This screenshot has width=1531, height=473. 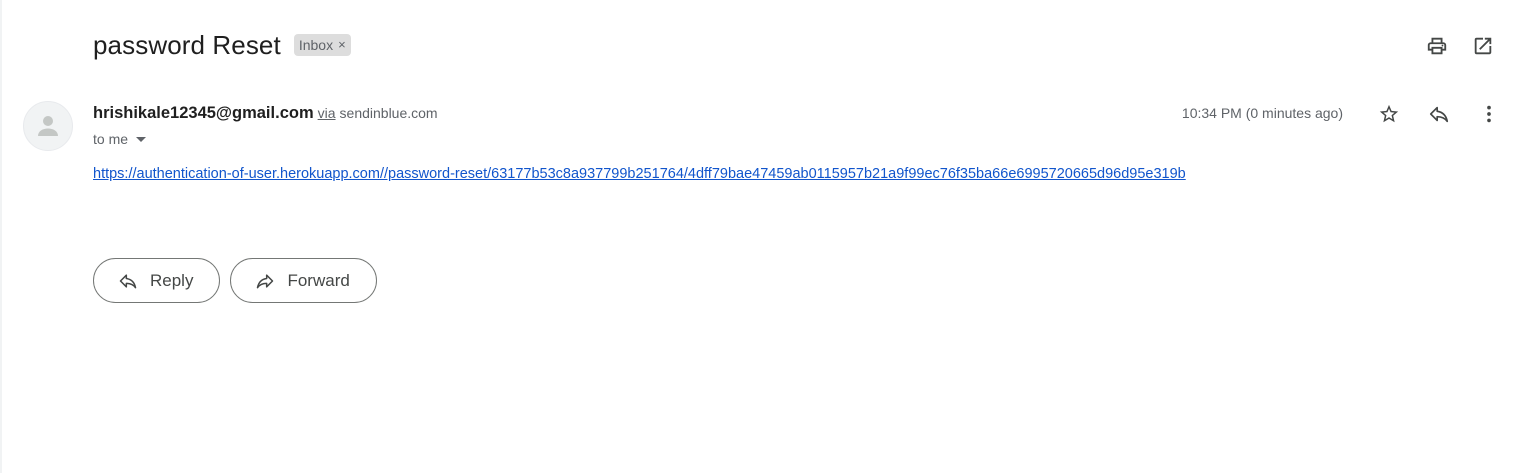 What do you see at coordinates (327, 113) in the screenshot?
I see `via-link: via` at bounding box center [327, 113].